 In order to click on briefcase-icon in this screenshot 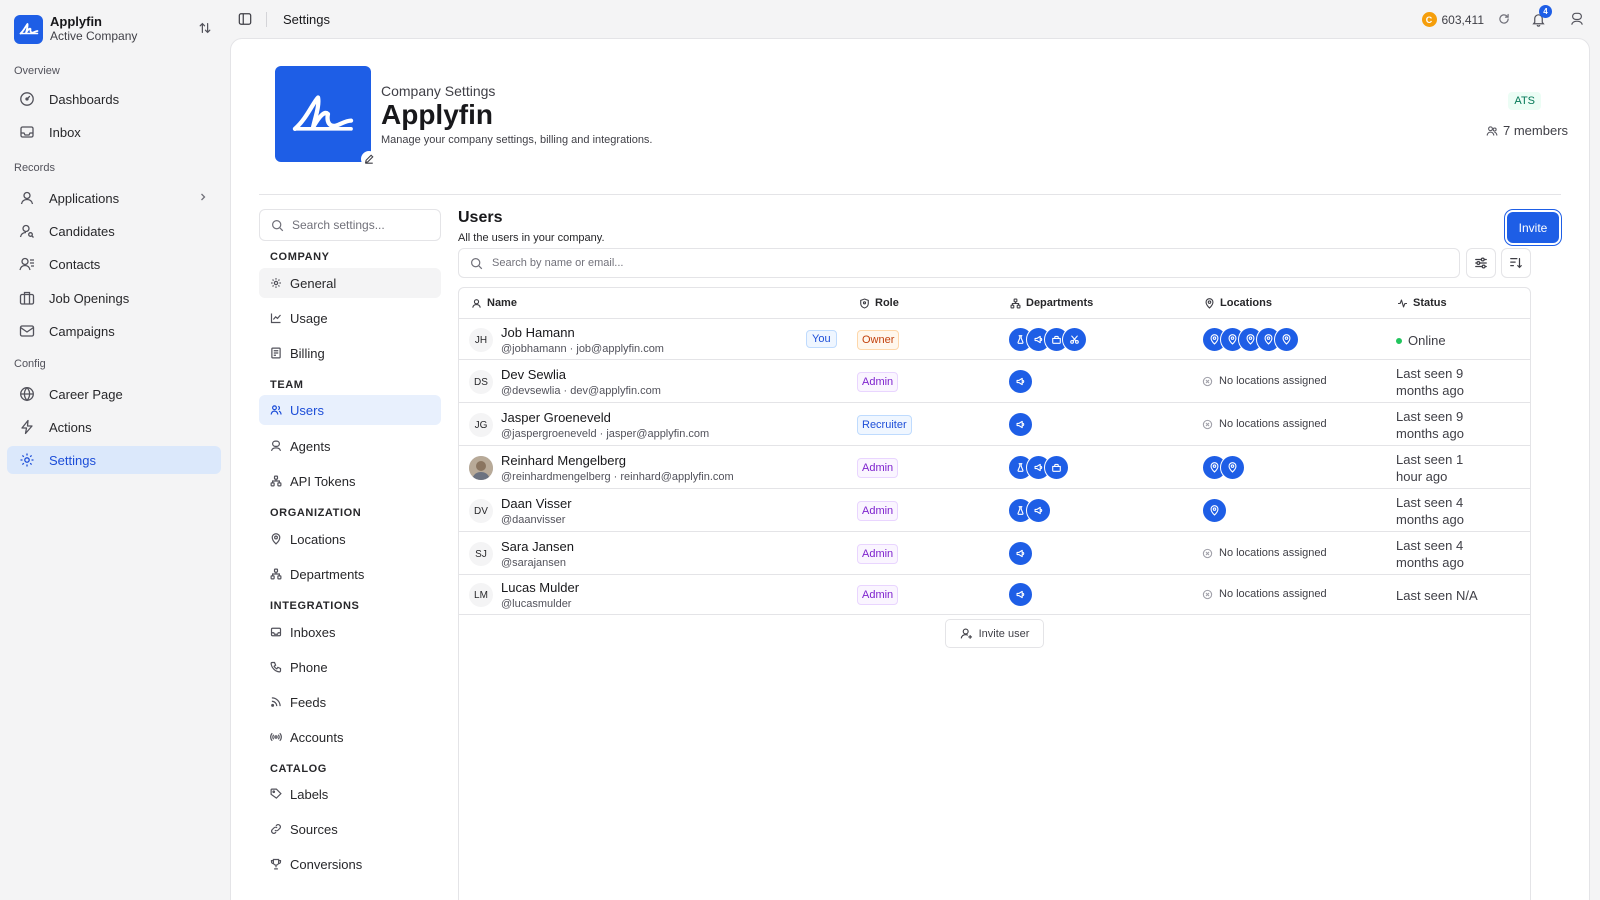, I will do `click(1056, 467)`.